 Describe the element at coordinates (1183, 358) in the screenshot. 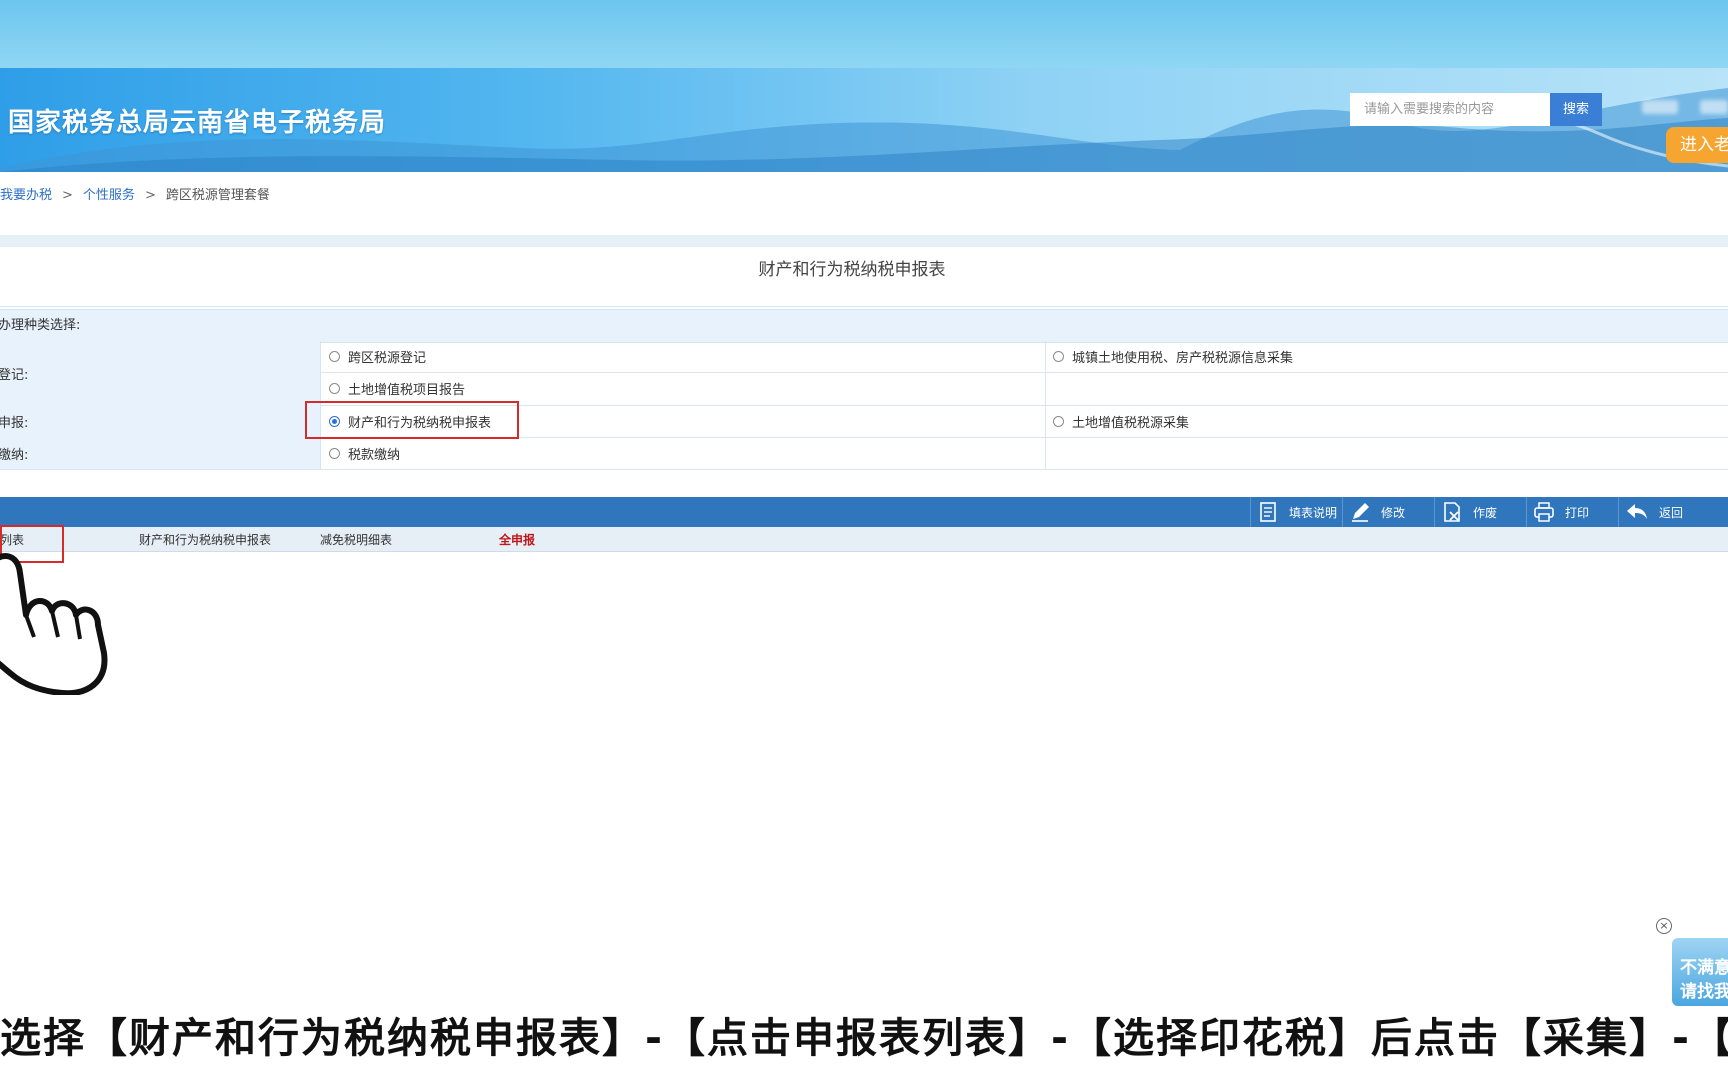

I see `option-label: 城镇土地使用税、房产税税源信息采集` at that location.